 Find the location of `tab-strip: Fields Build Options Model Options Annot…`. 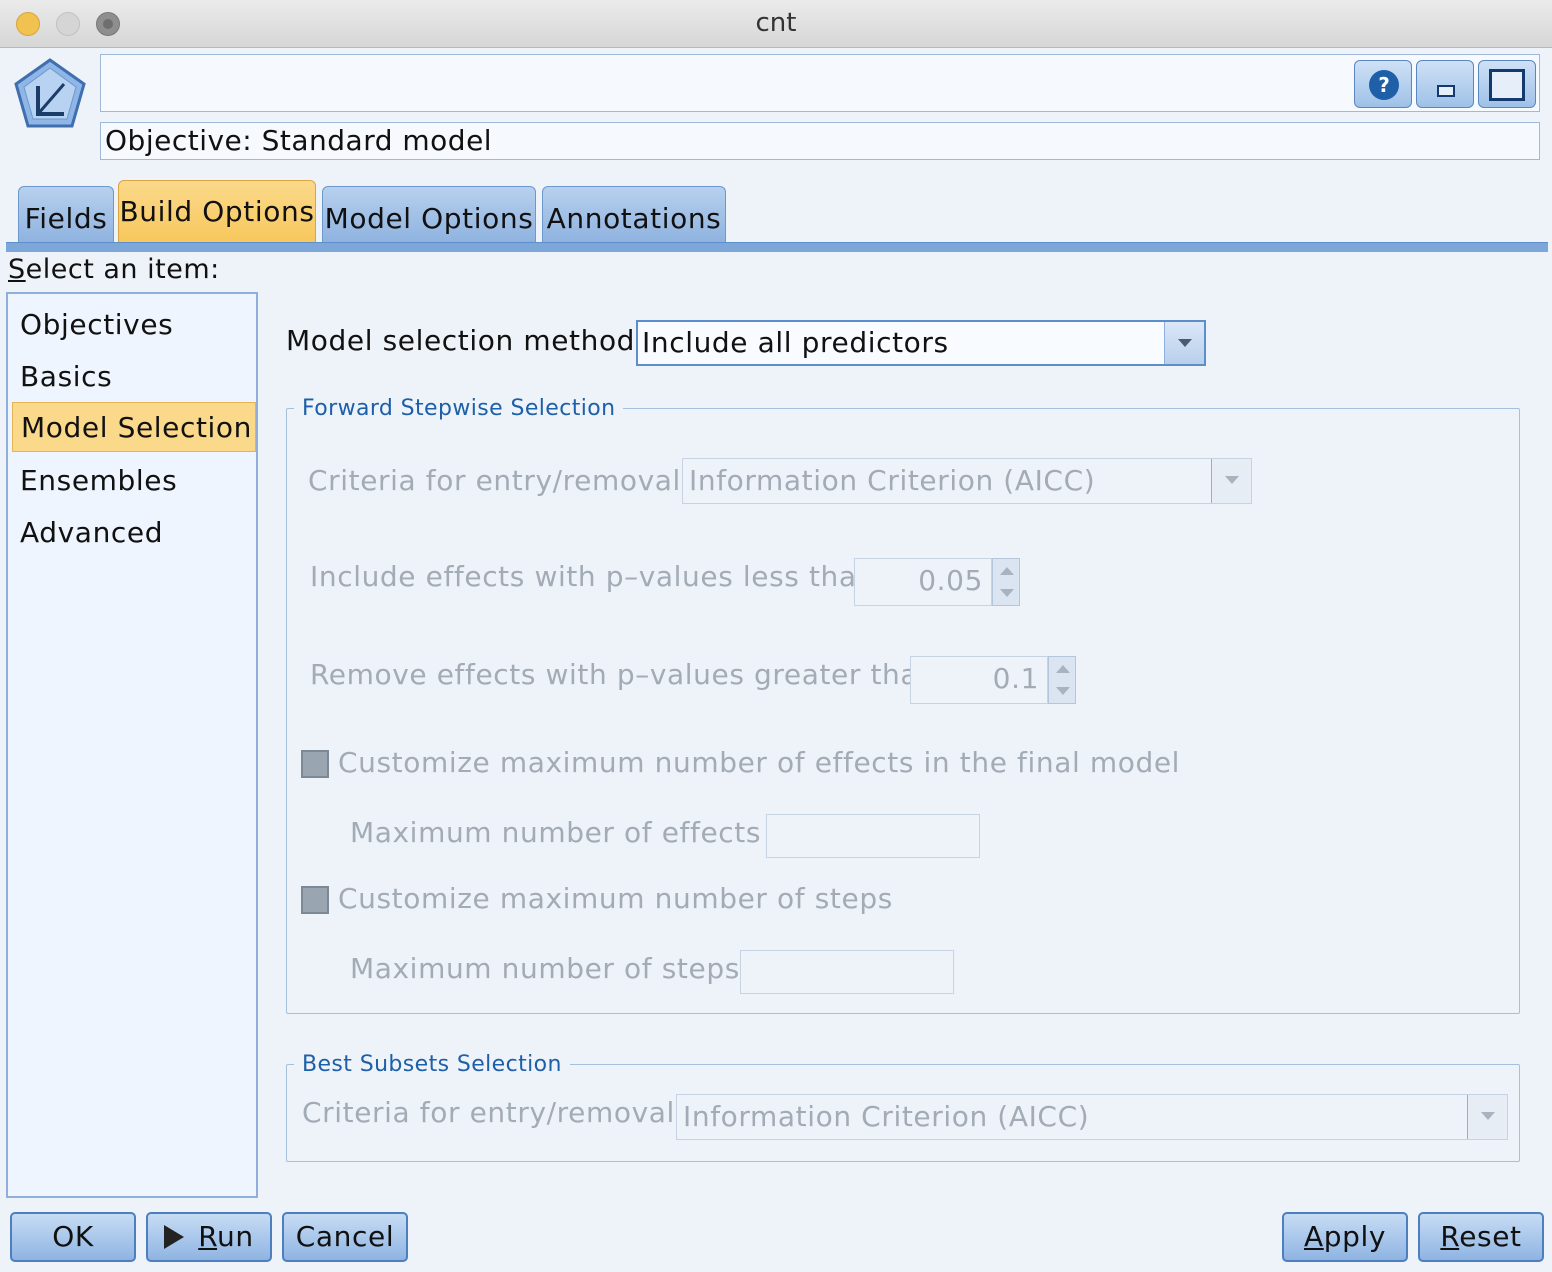

tab-strip: Fields Build Options Model Options Annot… is located at coordinates (777, 214).